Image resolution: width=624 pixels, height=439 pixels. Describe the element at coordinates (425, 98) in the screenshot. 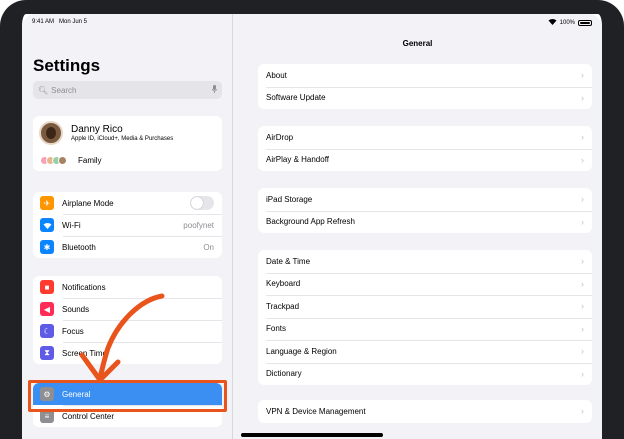

I see `list-item: Software Update ›` at that location.